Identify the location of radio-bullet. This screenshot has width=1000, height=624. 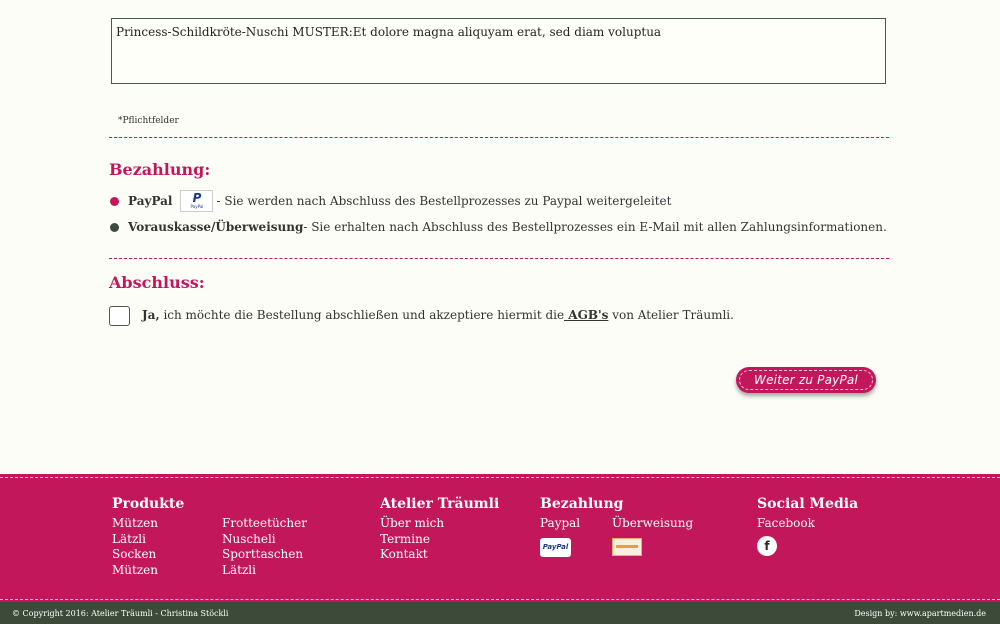
(114, 227).